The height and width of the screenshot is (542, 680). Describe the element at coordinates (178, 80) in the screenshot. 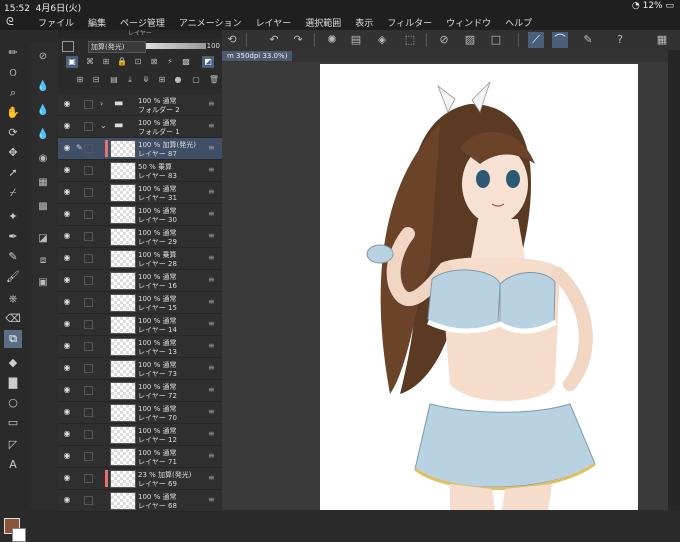

I see `apply-mask-icon: ●` at that location.